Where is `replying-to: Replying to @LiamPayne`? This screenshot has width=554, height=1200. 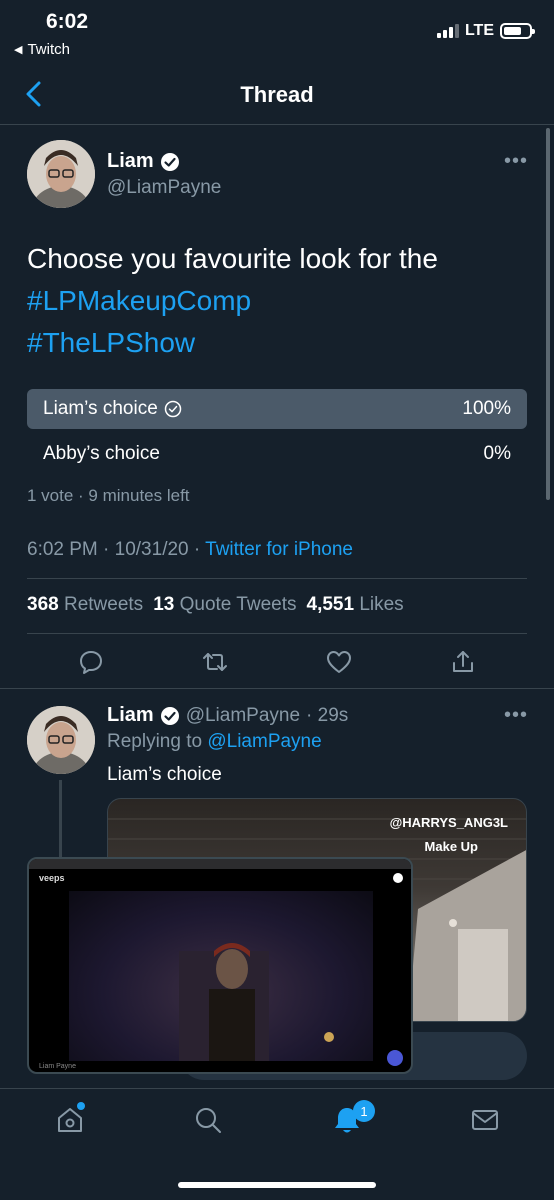
replying-to: Replying to @LiamPayne is located at coordinates (214, 742).